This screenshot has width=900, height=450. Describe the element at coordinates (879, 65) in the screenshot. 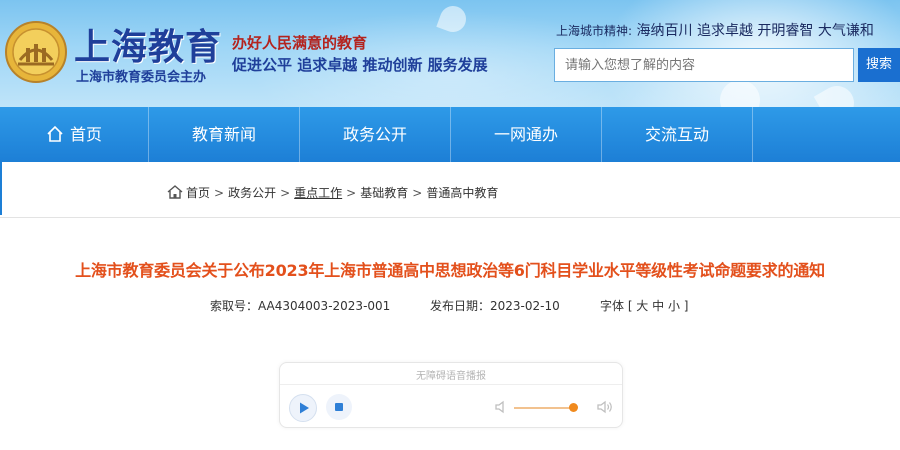

I see `search-button: 搜索` at that location.